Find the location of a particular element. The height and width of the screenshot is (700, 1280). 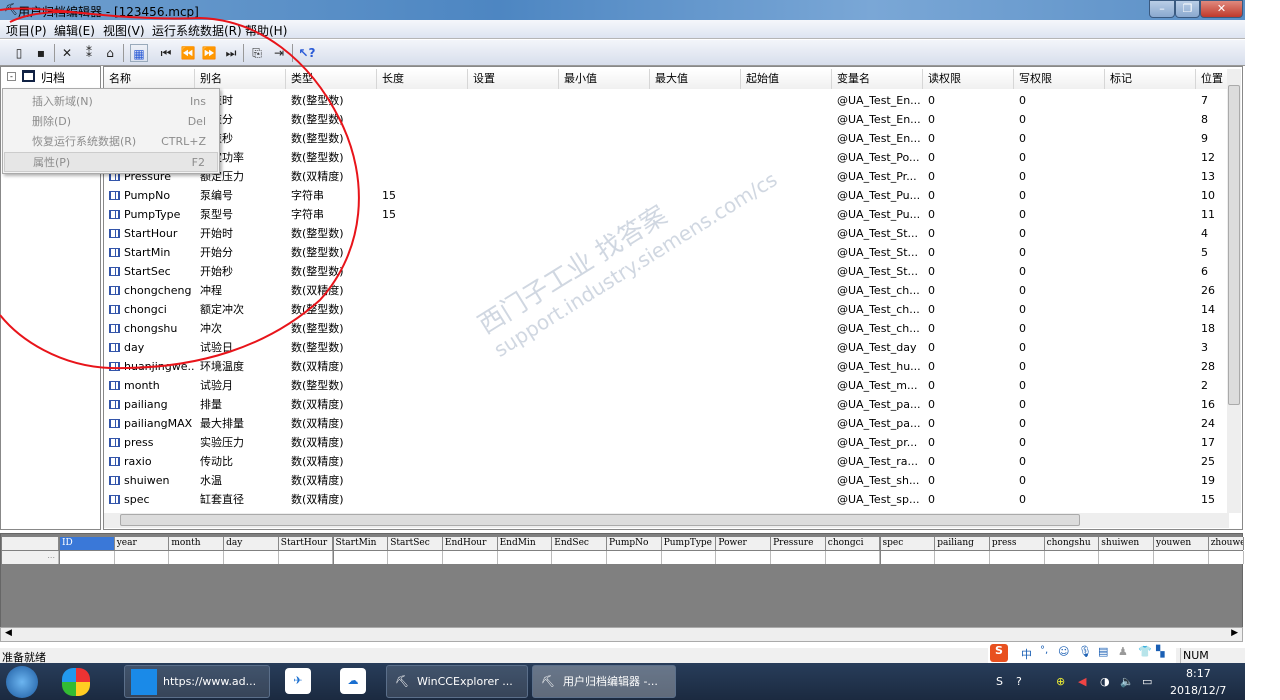

user-icon: ♟ is located at coordinates (1123, 651).